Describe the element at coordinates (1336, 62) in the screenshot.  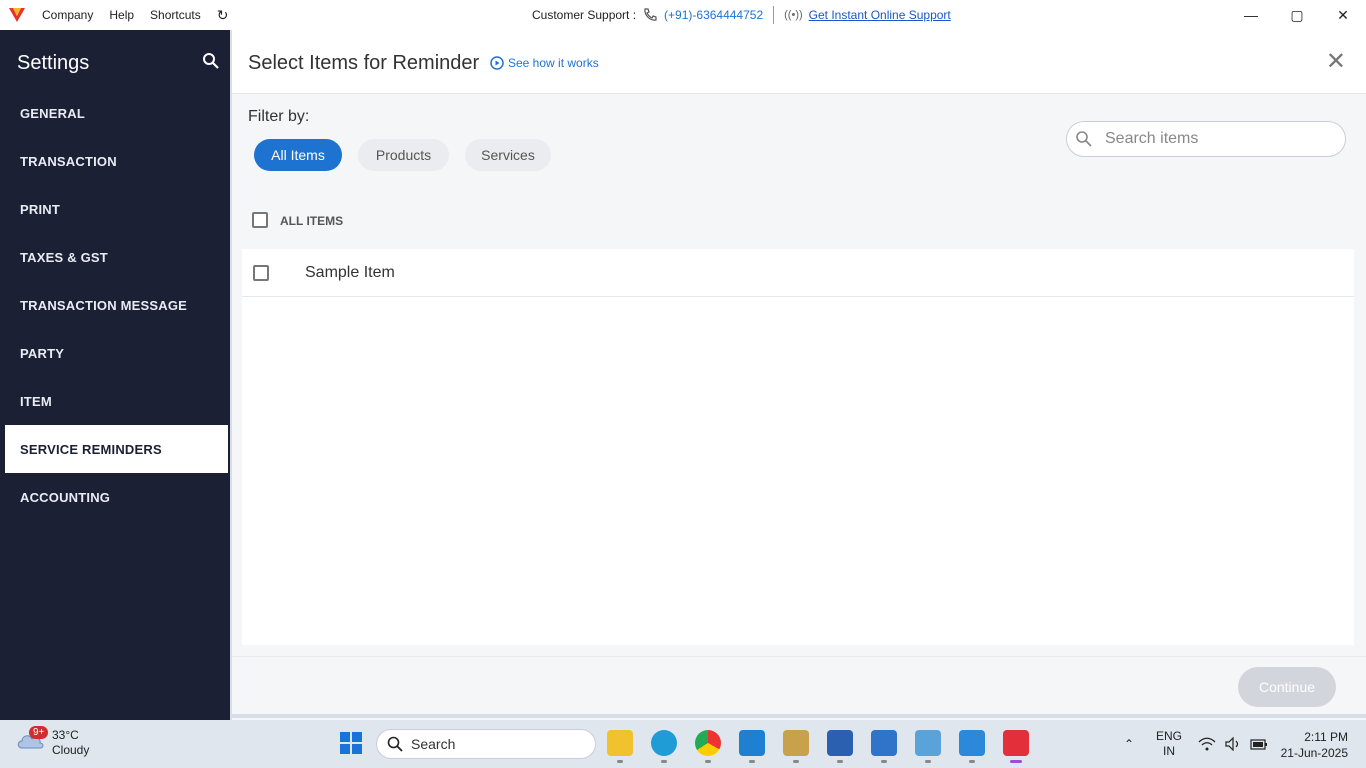
I see `close-icon: ✕` at that location.